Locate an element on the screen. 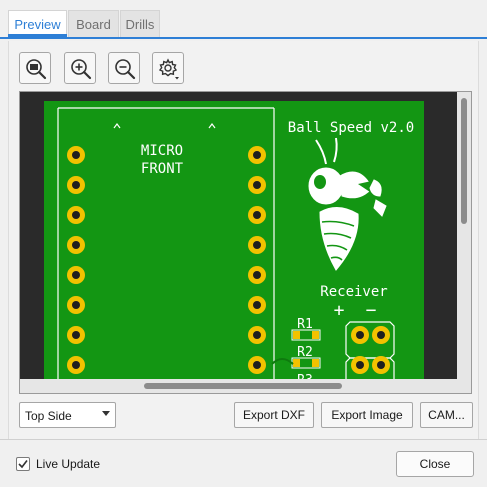 The width and height of the screenshot is (487, 487). zoom-out-icon is located at coordinates (125, 69).